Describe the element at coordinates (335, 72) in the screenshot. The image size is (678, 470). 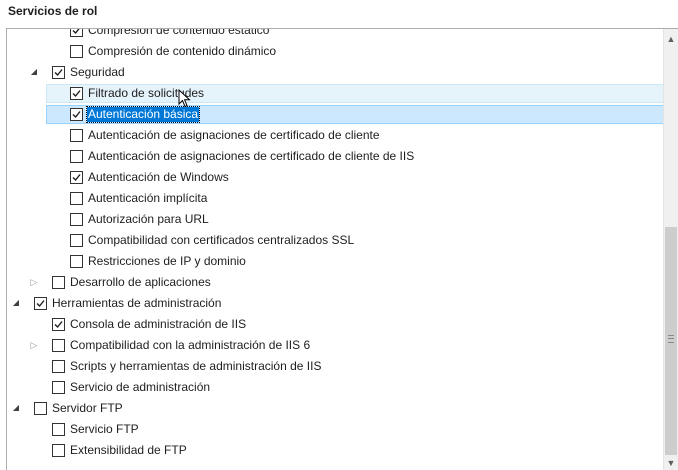
I see `tree-item: ◢ Seguridad` at that location.